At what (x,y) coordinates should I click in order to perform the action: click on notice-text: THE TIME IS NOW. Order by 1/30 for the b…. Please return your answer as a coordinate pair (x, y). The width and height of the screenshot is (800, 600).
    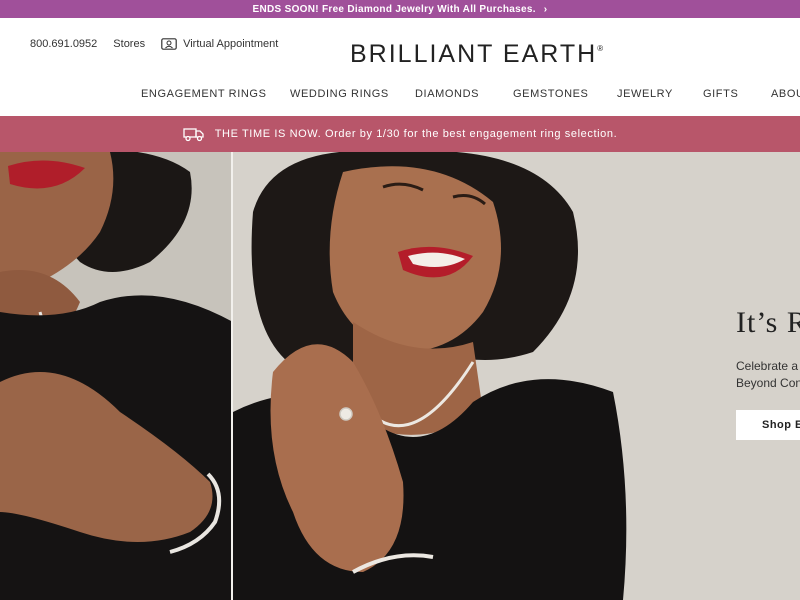
    Looking at the image, I should click on (416, 134).